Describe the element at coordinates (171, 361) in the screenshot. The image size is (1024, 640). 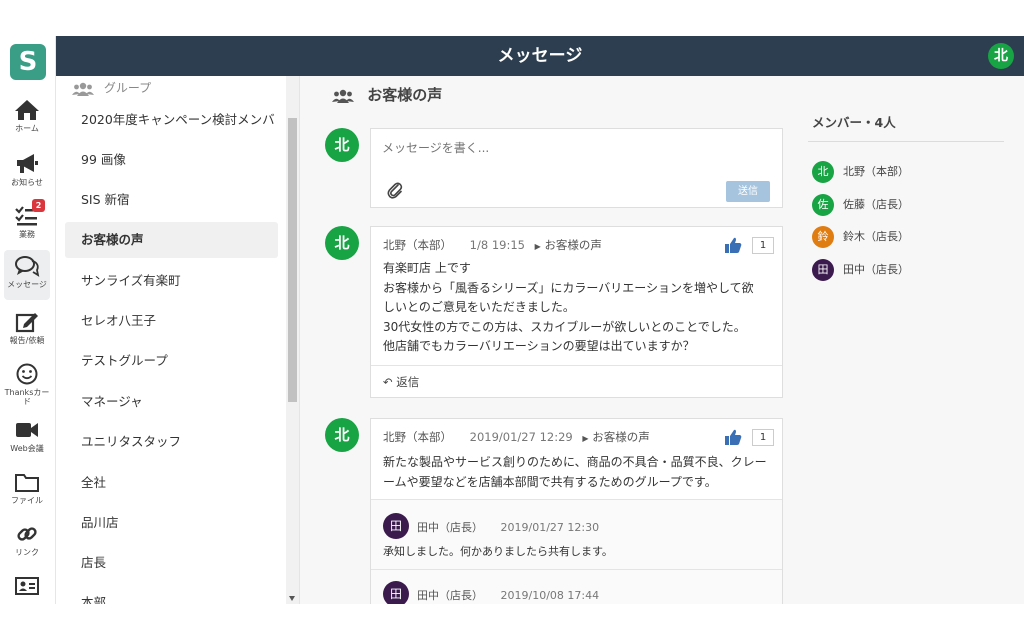
I see `group-item: テストグループ` at that location.